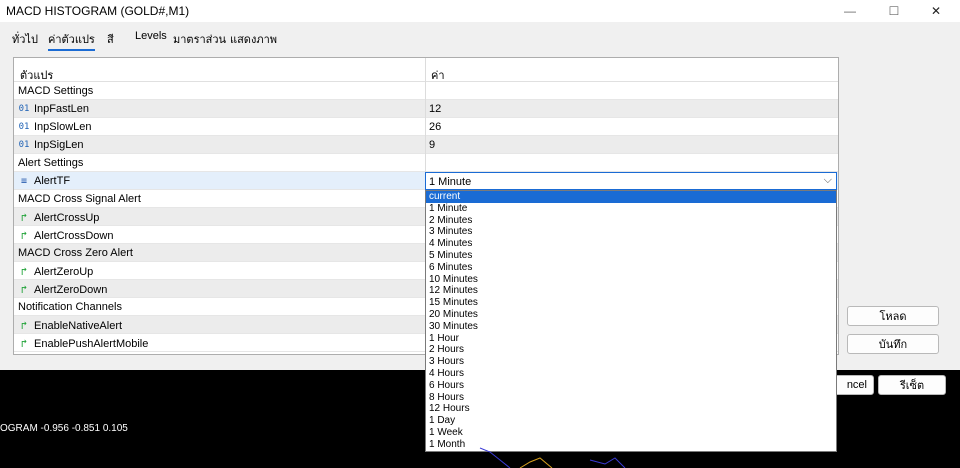  I want to click on param-row-slowlen: 01 InpSlowLen 26, so click(426, 127).